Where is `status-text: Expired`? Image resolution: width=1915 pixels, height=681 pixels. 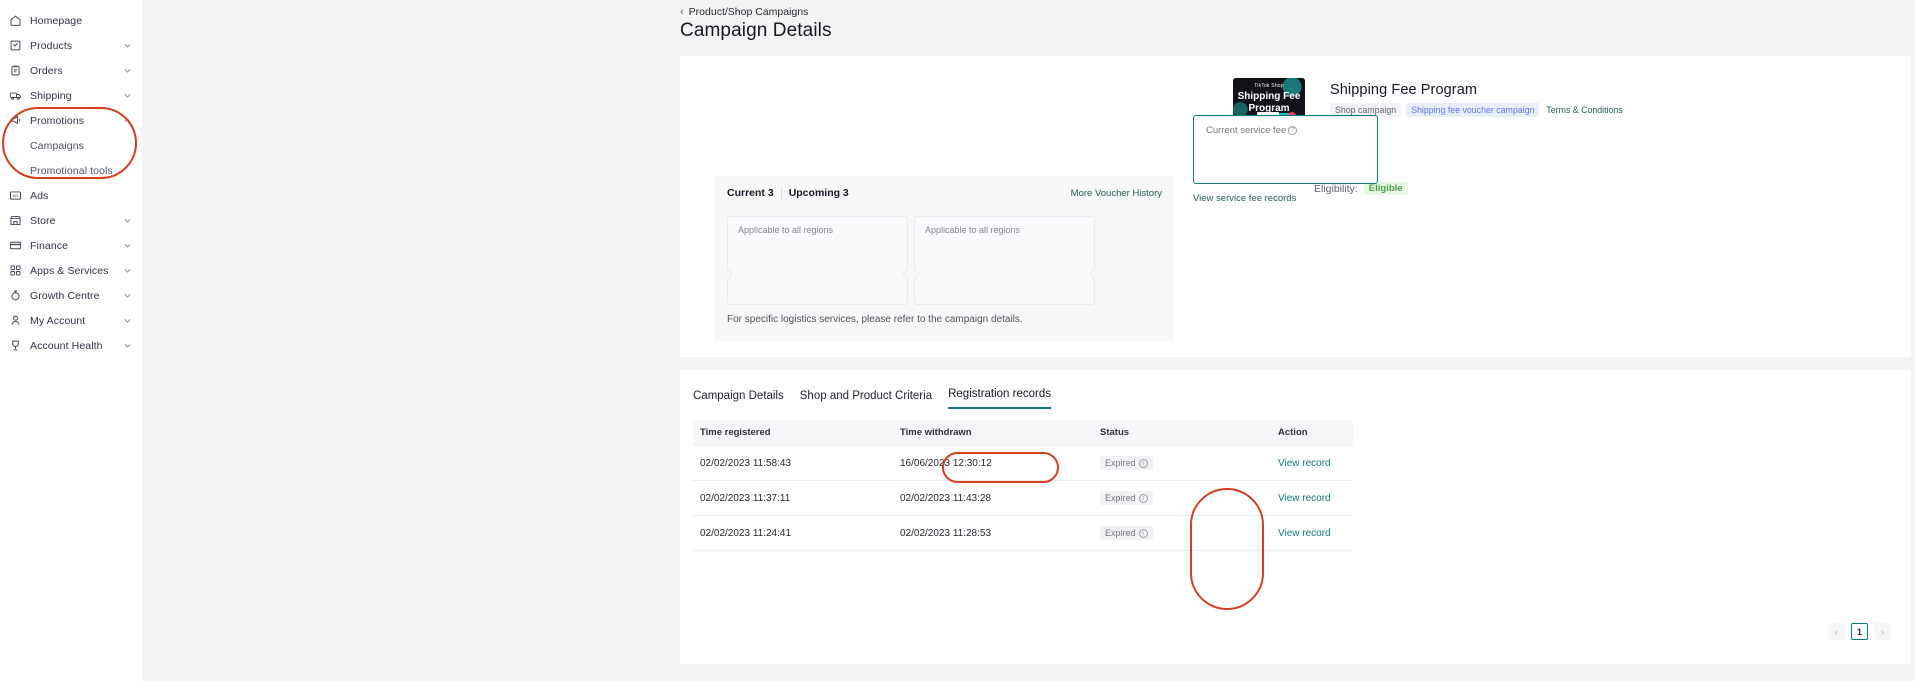 status-text: Expired is located at coordinates (1120, 498).